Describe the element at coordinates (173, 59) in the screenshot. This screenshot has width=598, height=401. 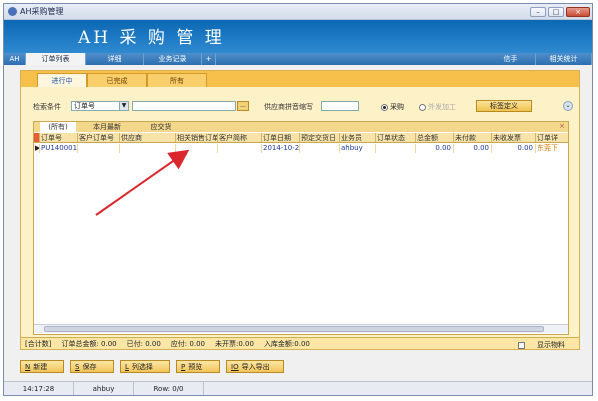
I see `nav-tab-business-record: 业务记录` at that location.